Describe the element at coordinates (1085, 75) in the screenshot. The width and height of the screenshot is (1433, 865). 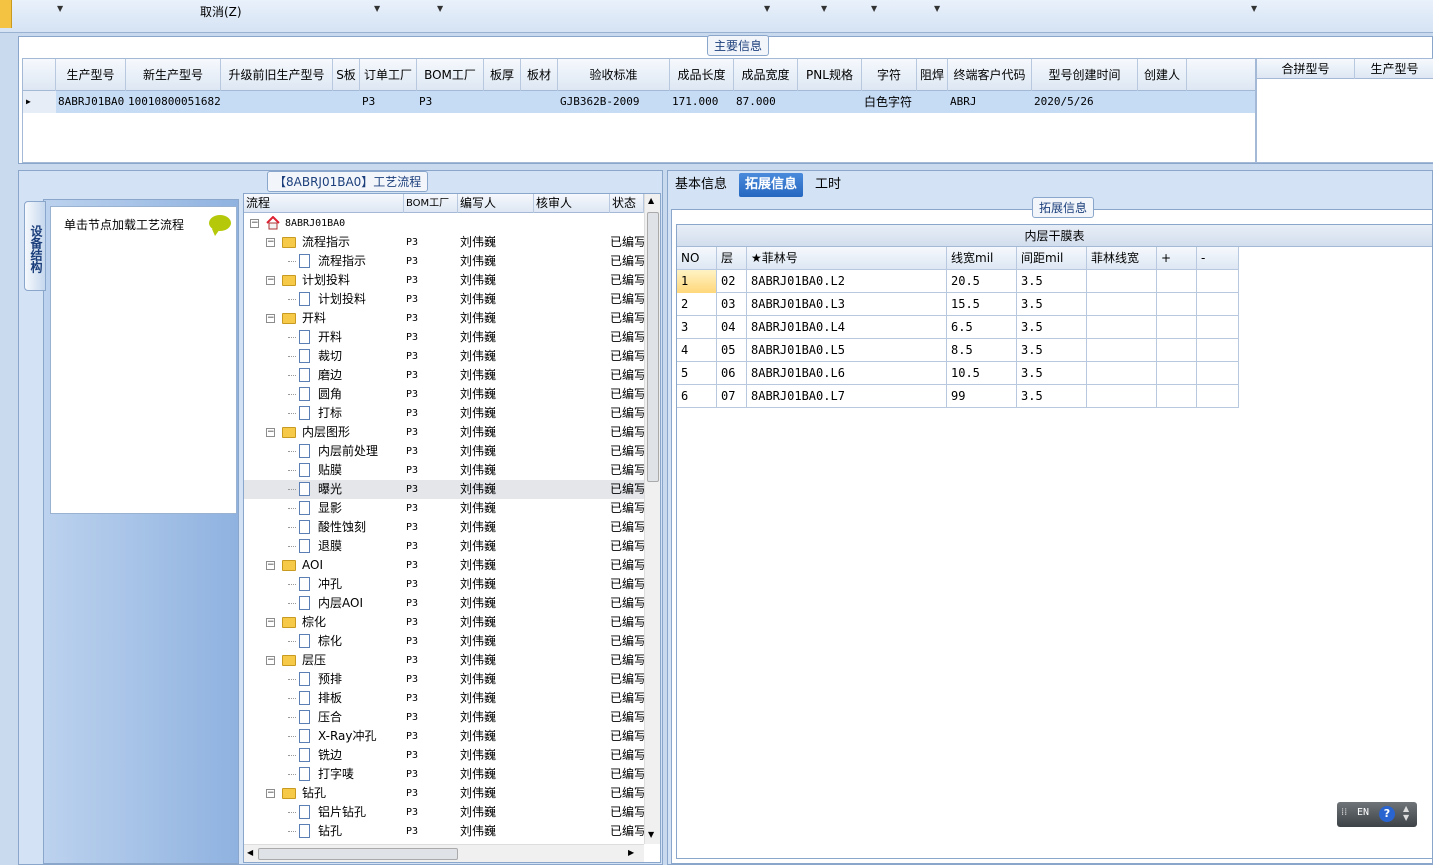
I see `column-header: 型号创建时间` at that location.